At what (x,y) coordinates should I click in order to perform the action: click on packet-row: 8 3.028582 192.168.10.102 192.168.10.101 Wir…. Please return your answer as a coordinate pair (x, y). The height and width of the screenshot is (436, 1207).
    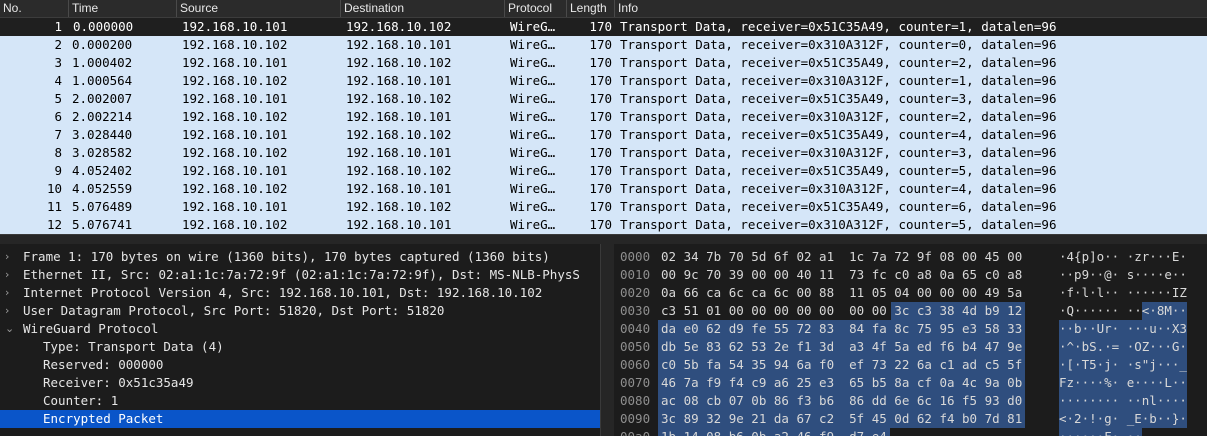
    Looking at the image, I should click on (603, 153).